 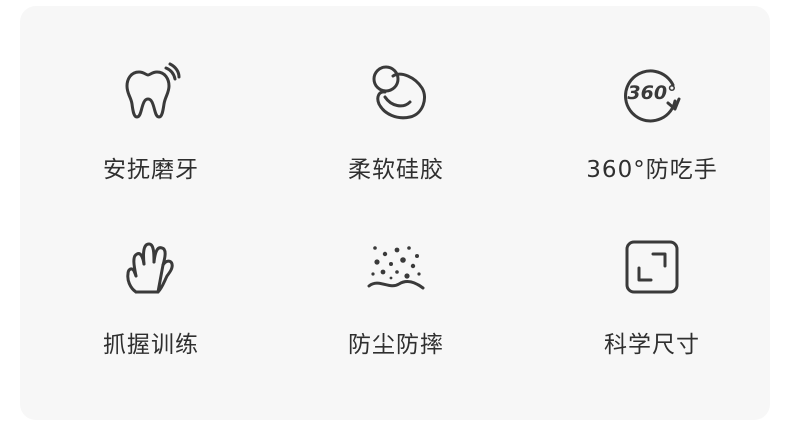 I want to click on feature-item-teething: 安抚磨牙, so click(x=151, y=120).